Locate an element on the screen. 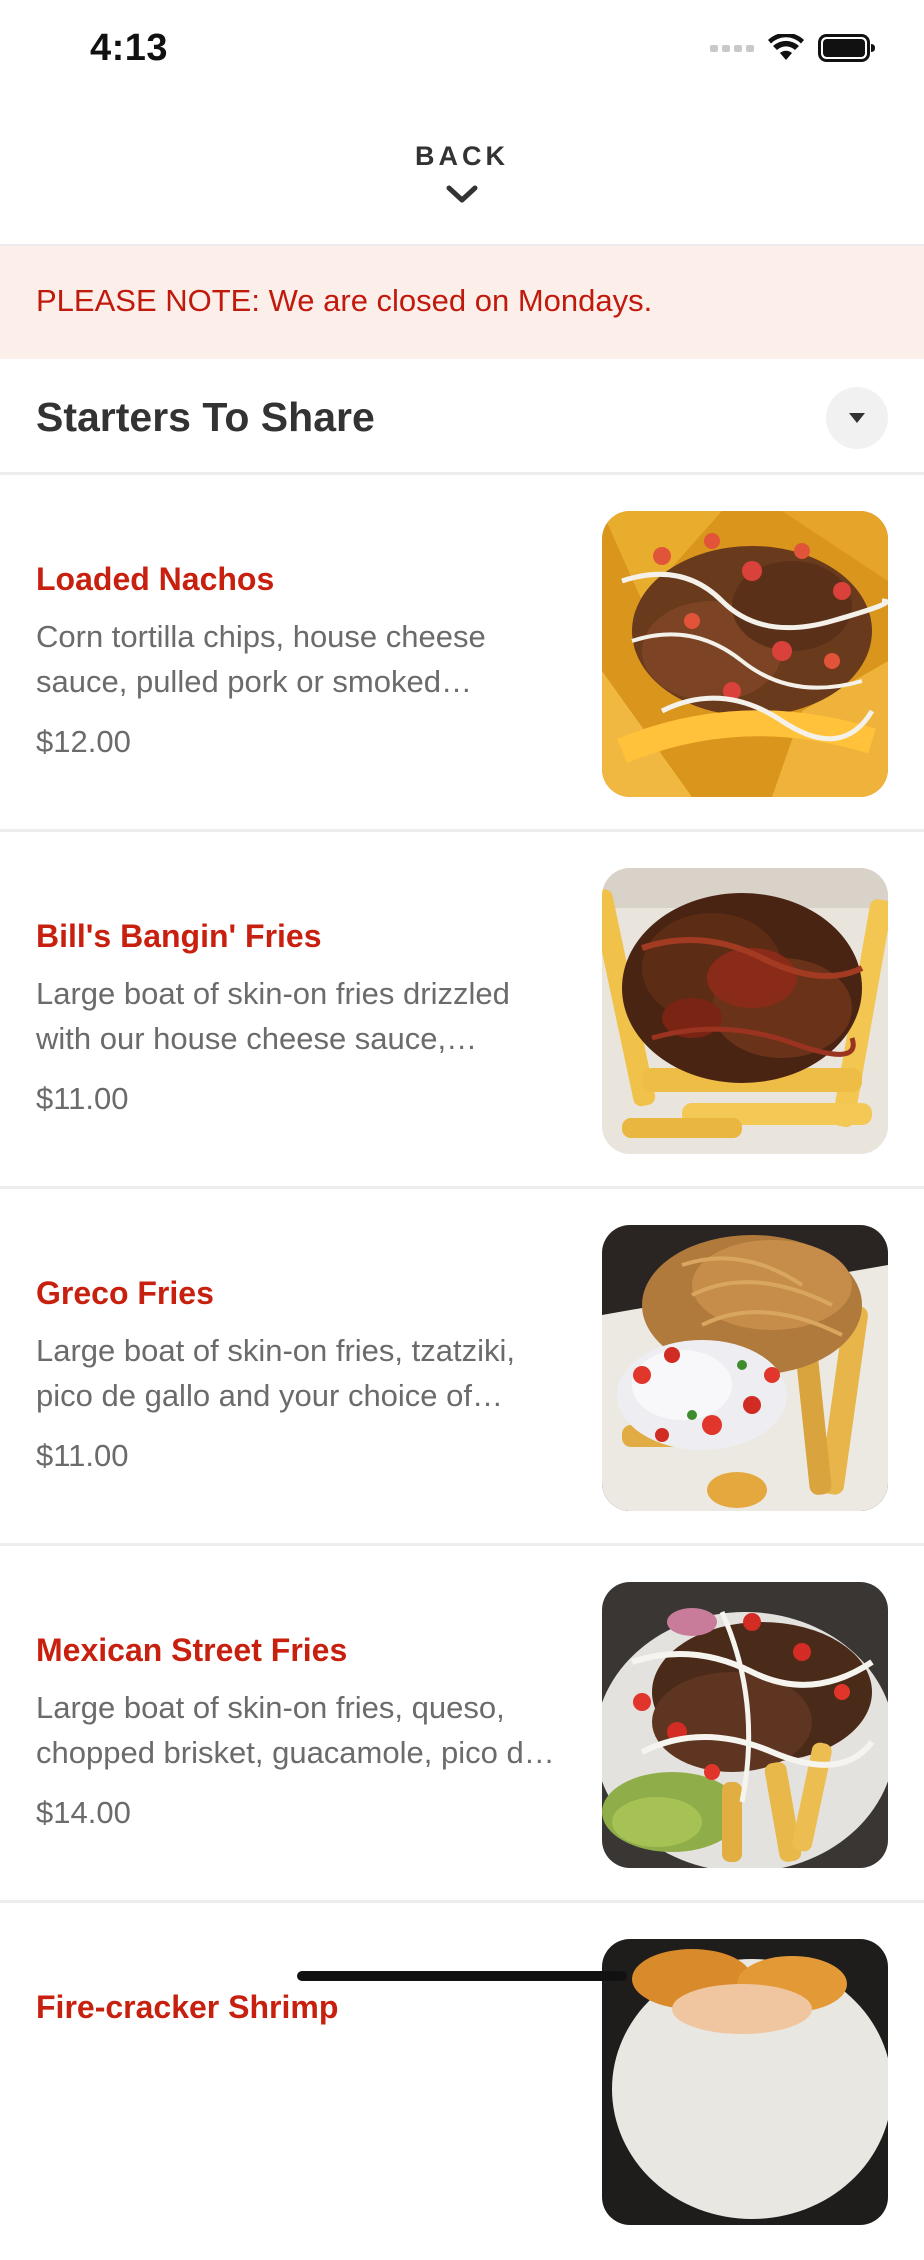  chevron-down-icon is located at coordinates (462, 195).